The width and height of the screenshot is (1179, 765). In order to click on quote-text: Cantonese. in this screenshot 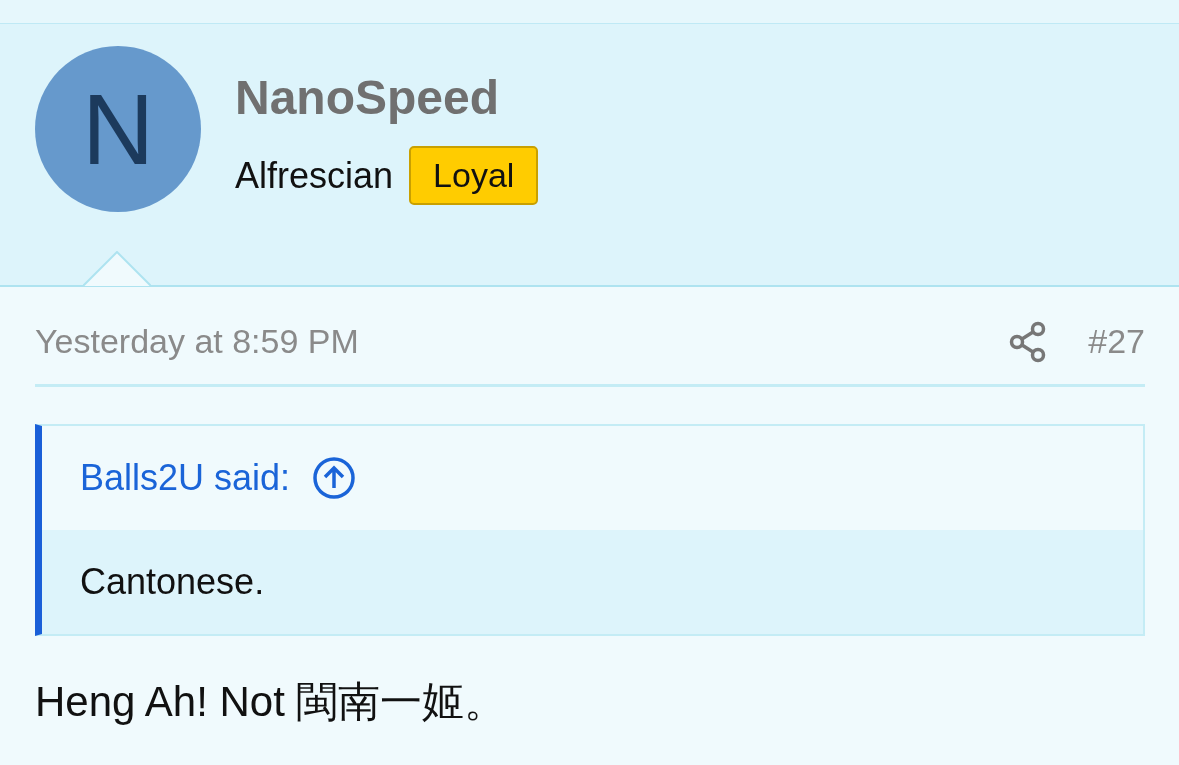, I will do `click(172, 582)`.